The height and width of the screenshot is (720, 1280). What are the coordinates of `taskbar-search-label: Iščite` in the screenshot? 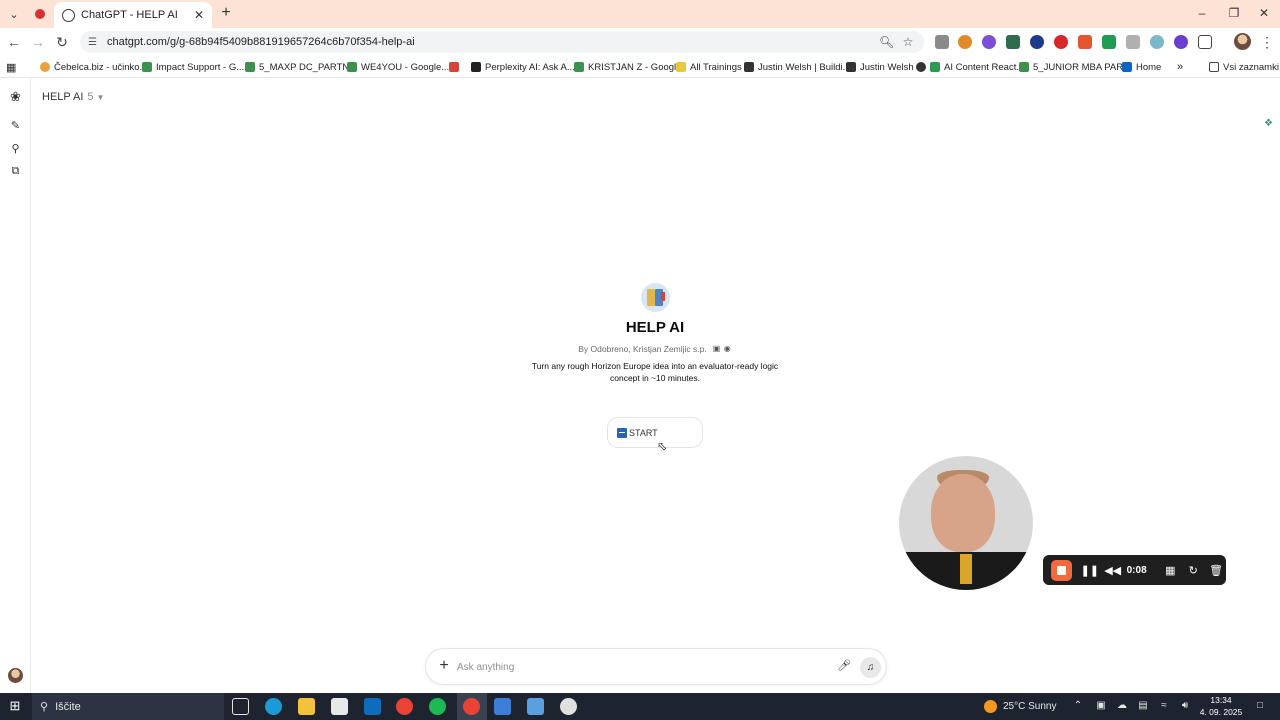 It's located at (68, 706).